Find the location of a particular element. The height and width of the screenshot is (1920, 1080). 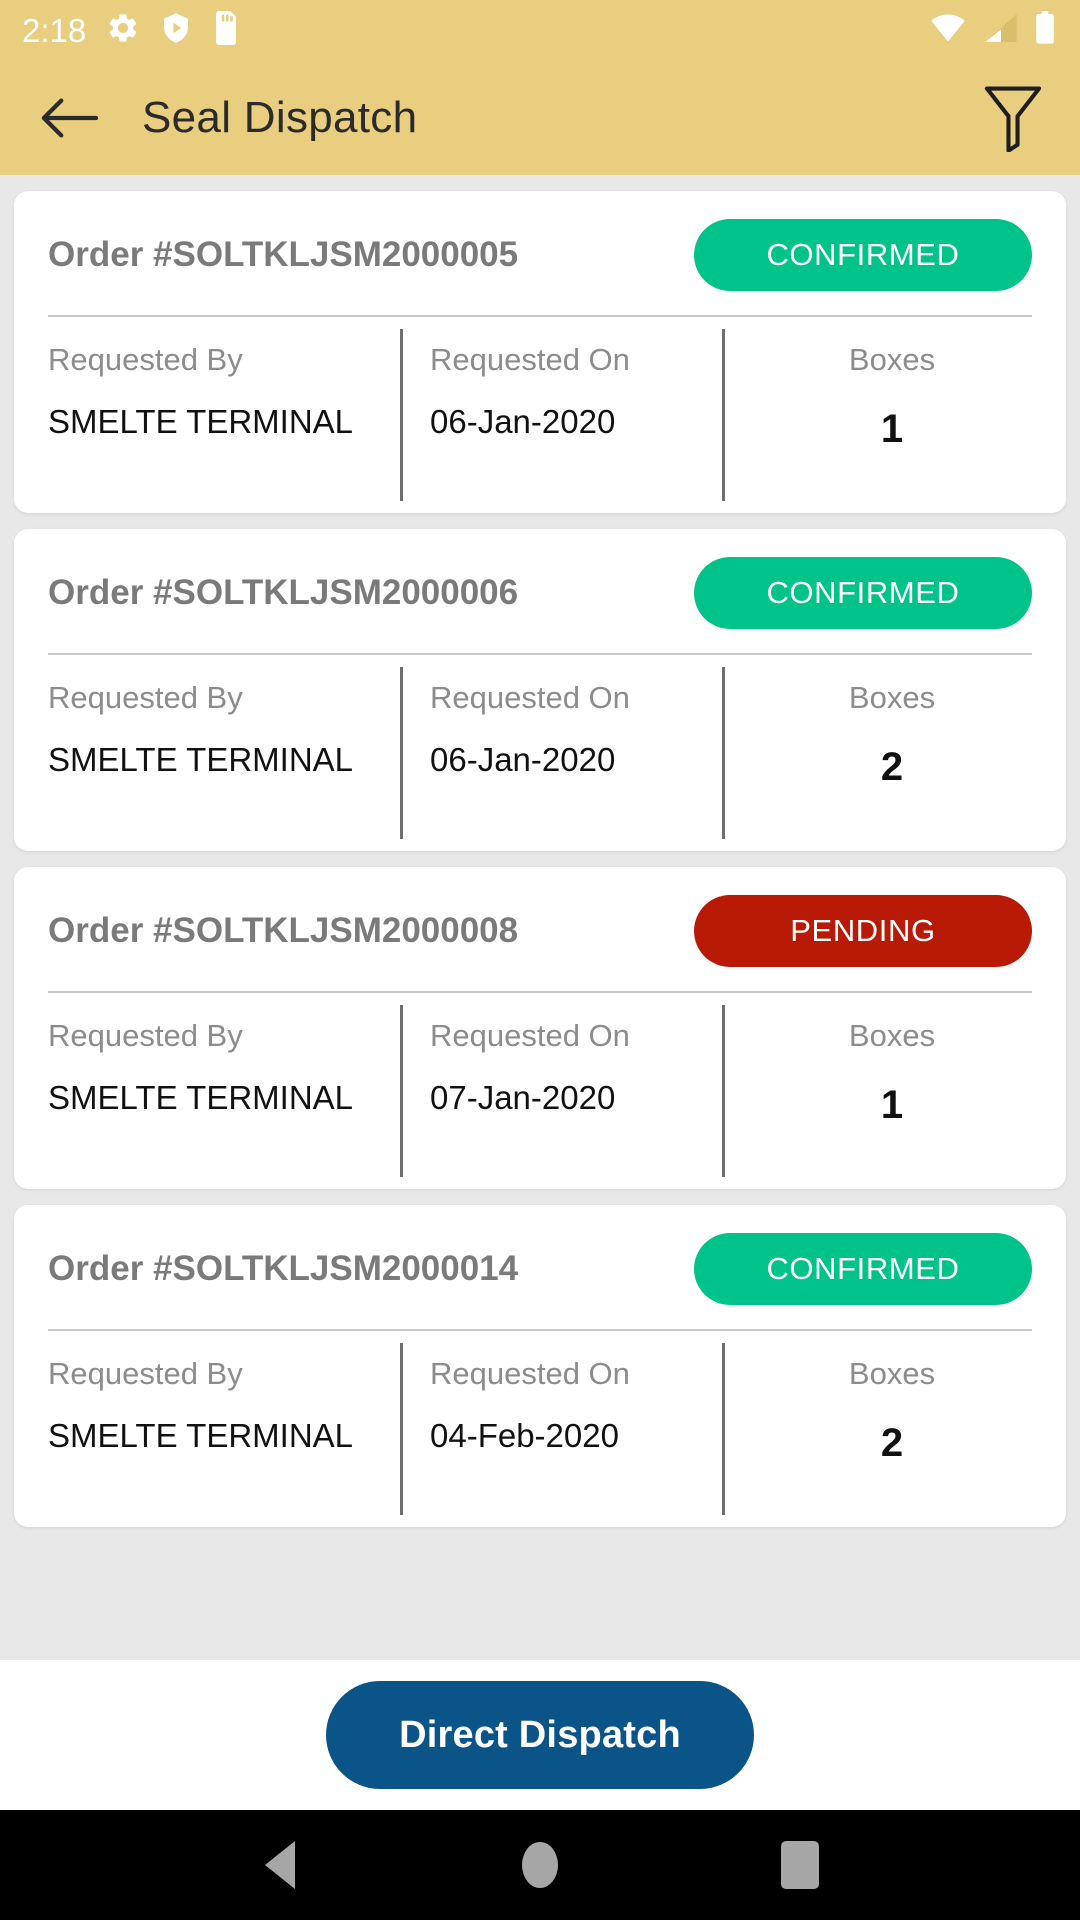

bottom-action-bar: Direct Dispatch is located at coordinates (540, 1735).